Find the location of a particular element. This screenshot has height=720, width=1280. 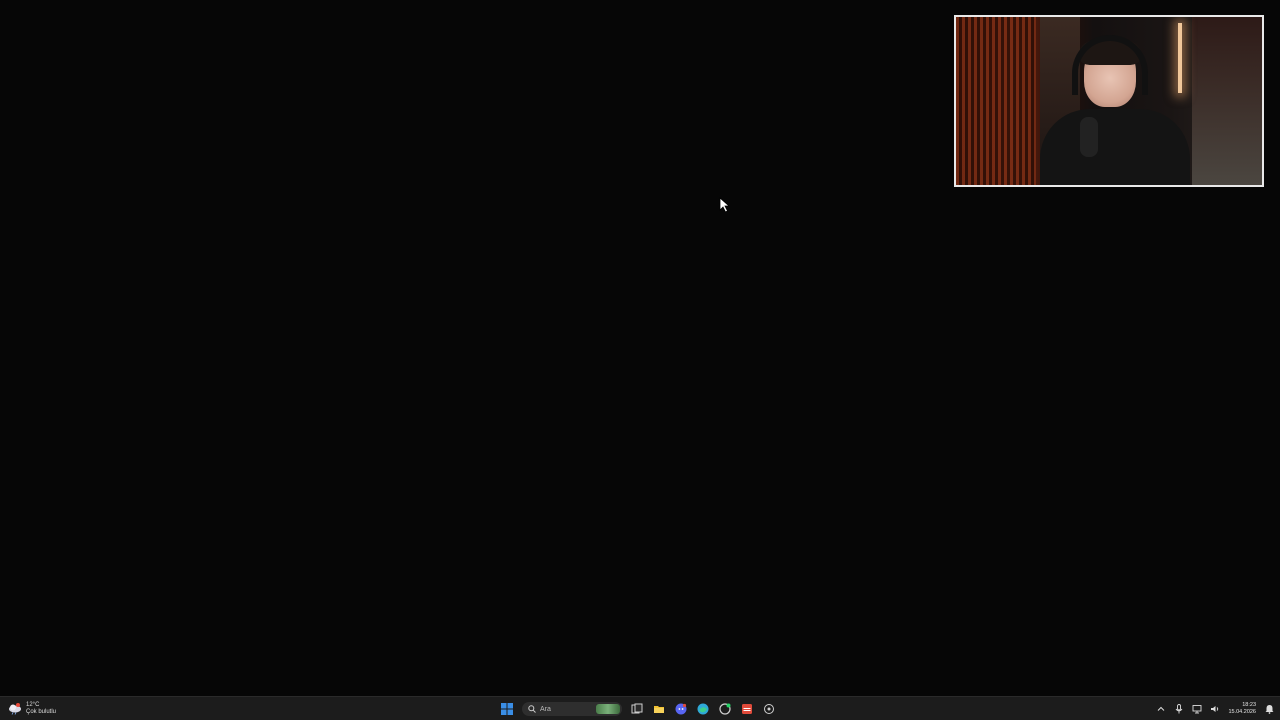

clock-date: 15.04.2026 is located at coordinates (1242, 712).